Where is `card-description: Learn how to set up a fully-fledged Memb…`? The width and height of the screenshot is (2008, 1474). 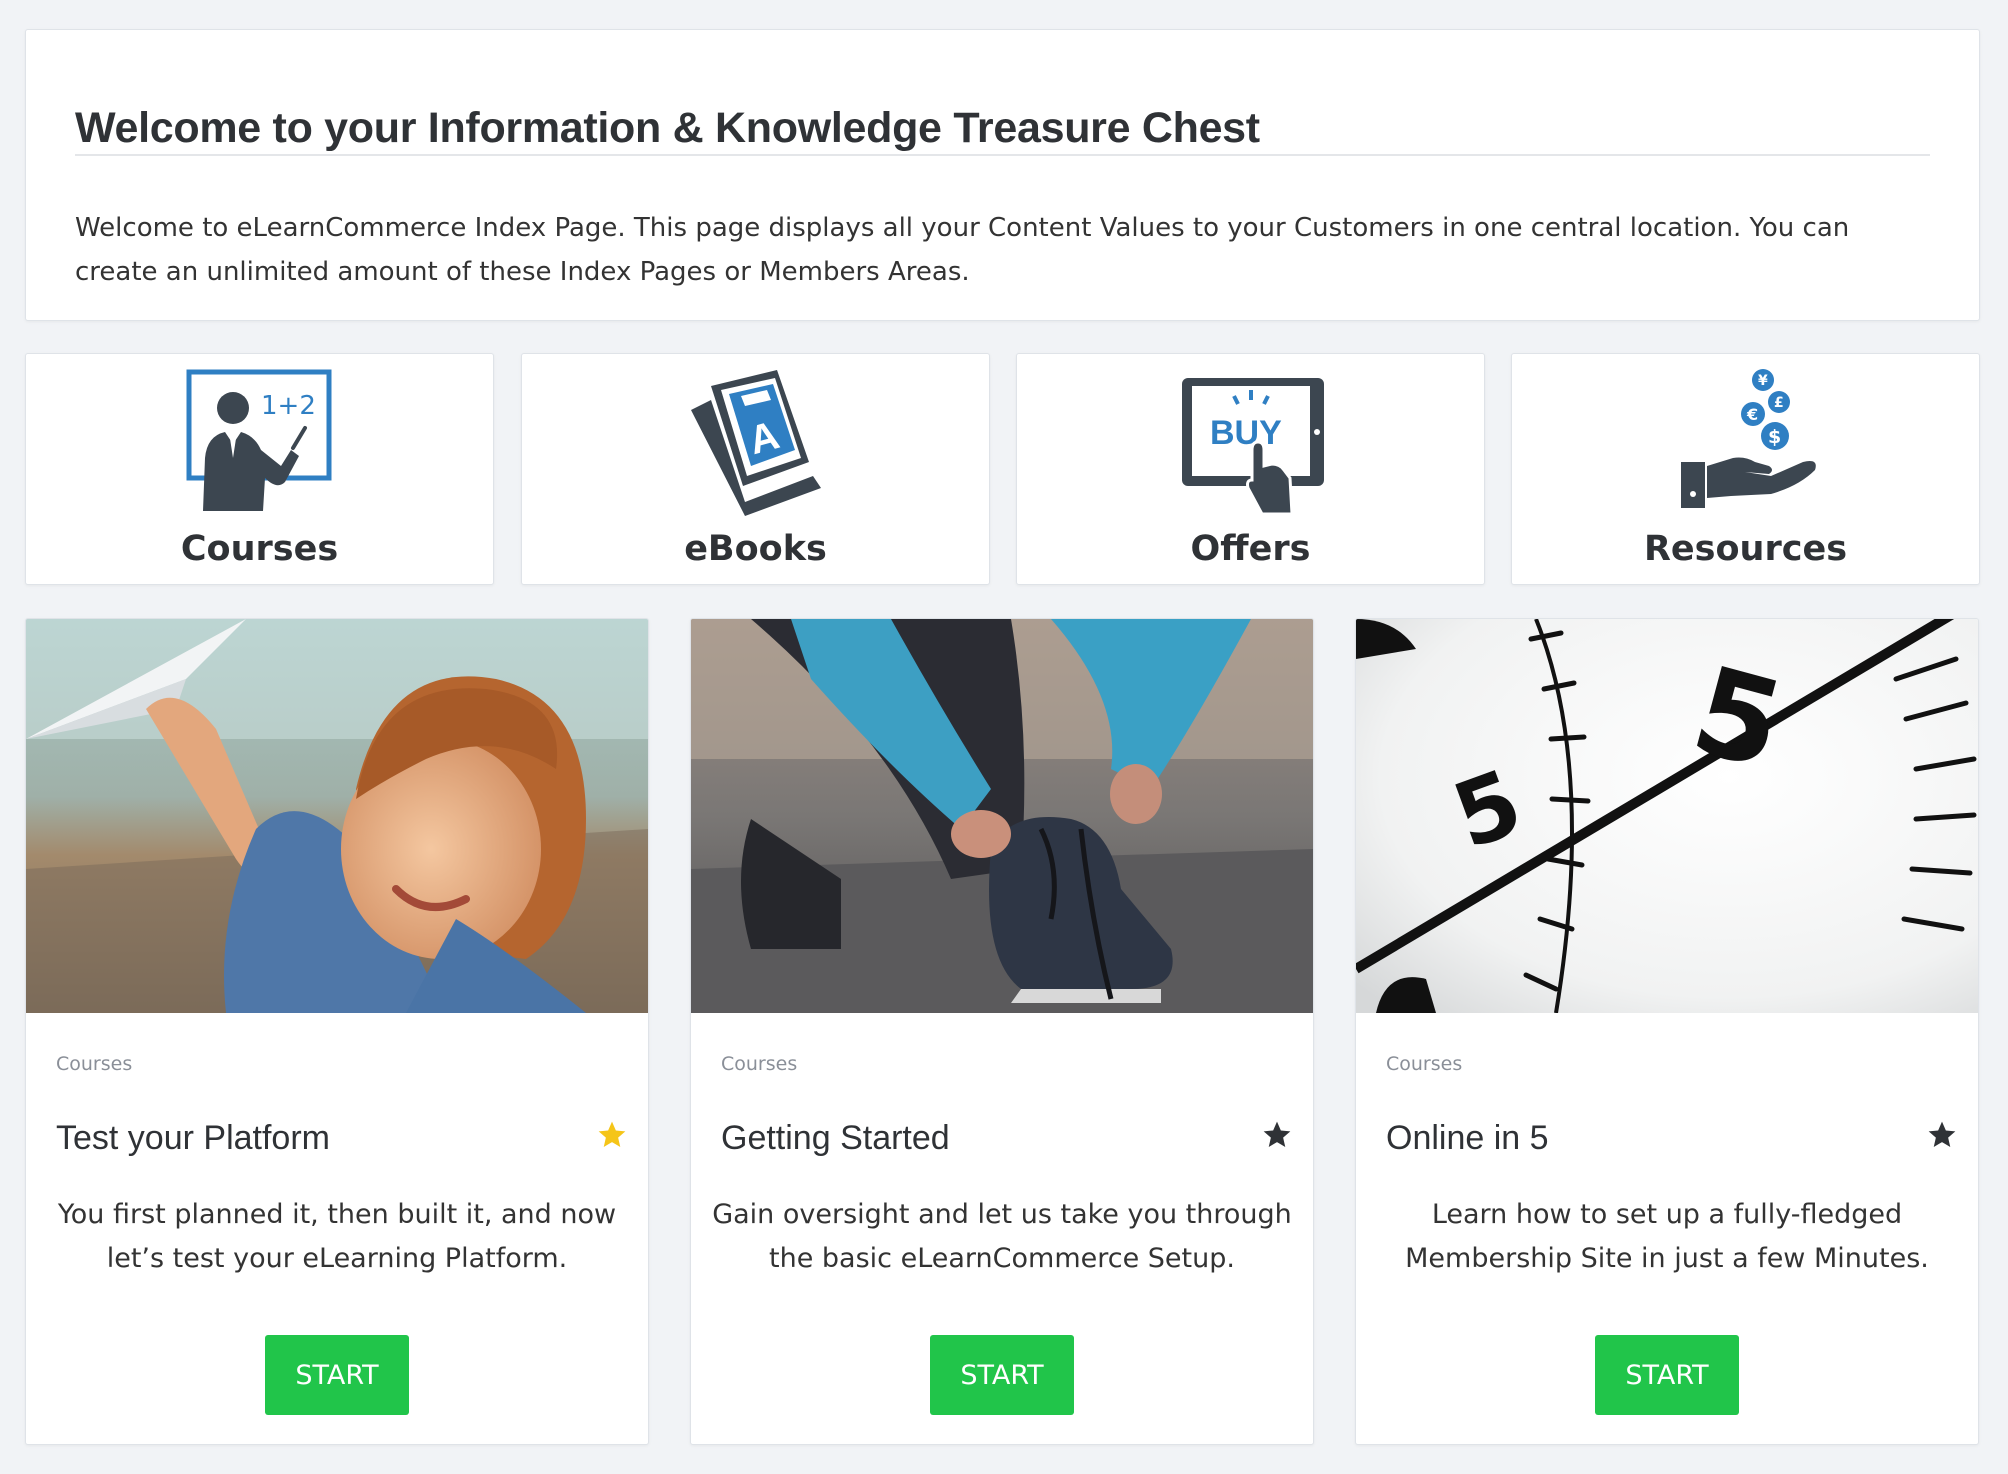
card-description: Learn how to set up a fully-fledged Memb… is located at coordinates (1667, 1236).